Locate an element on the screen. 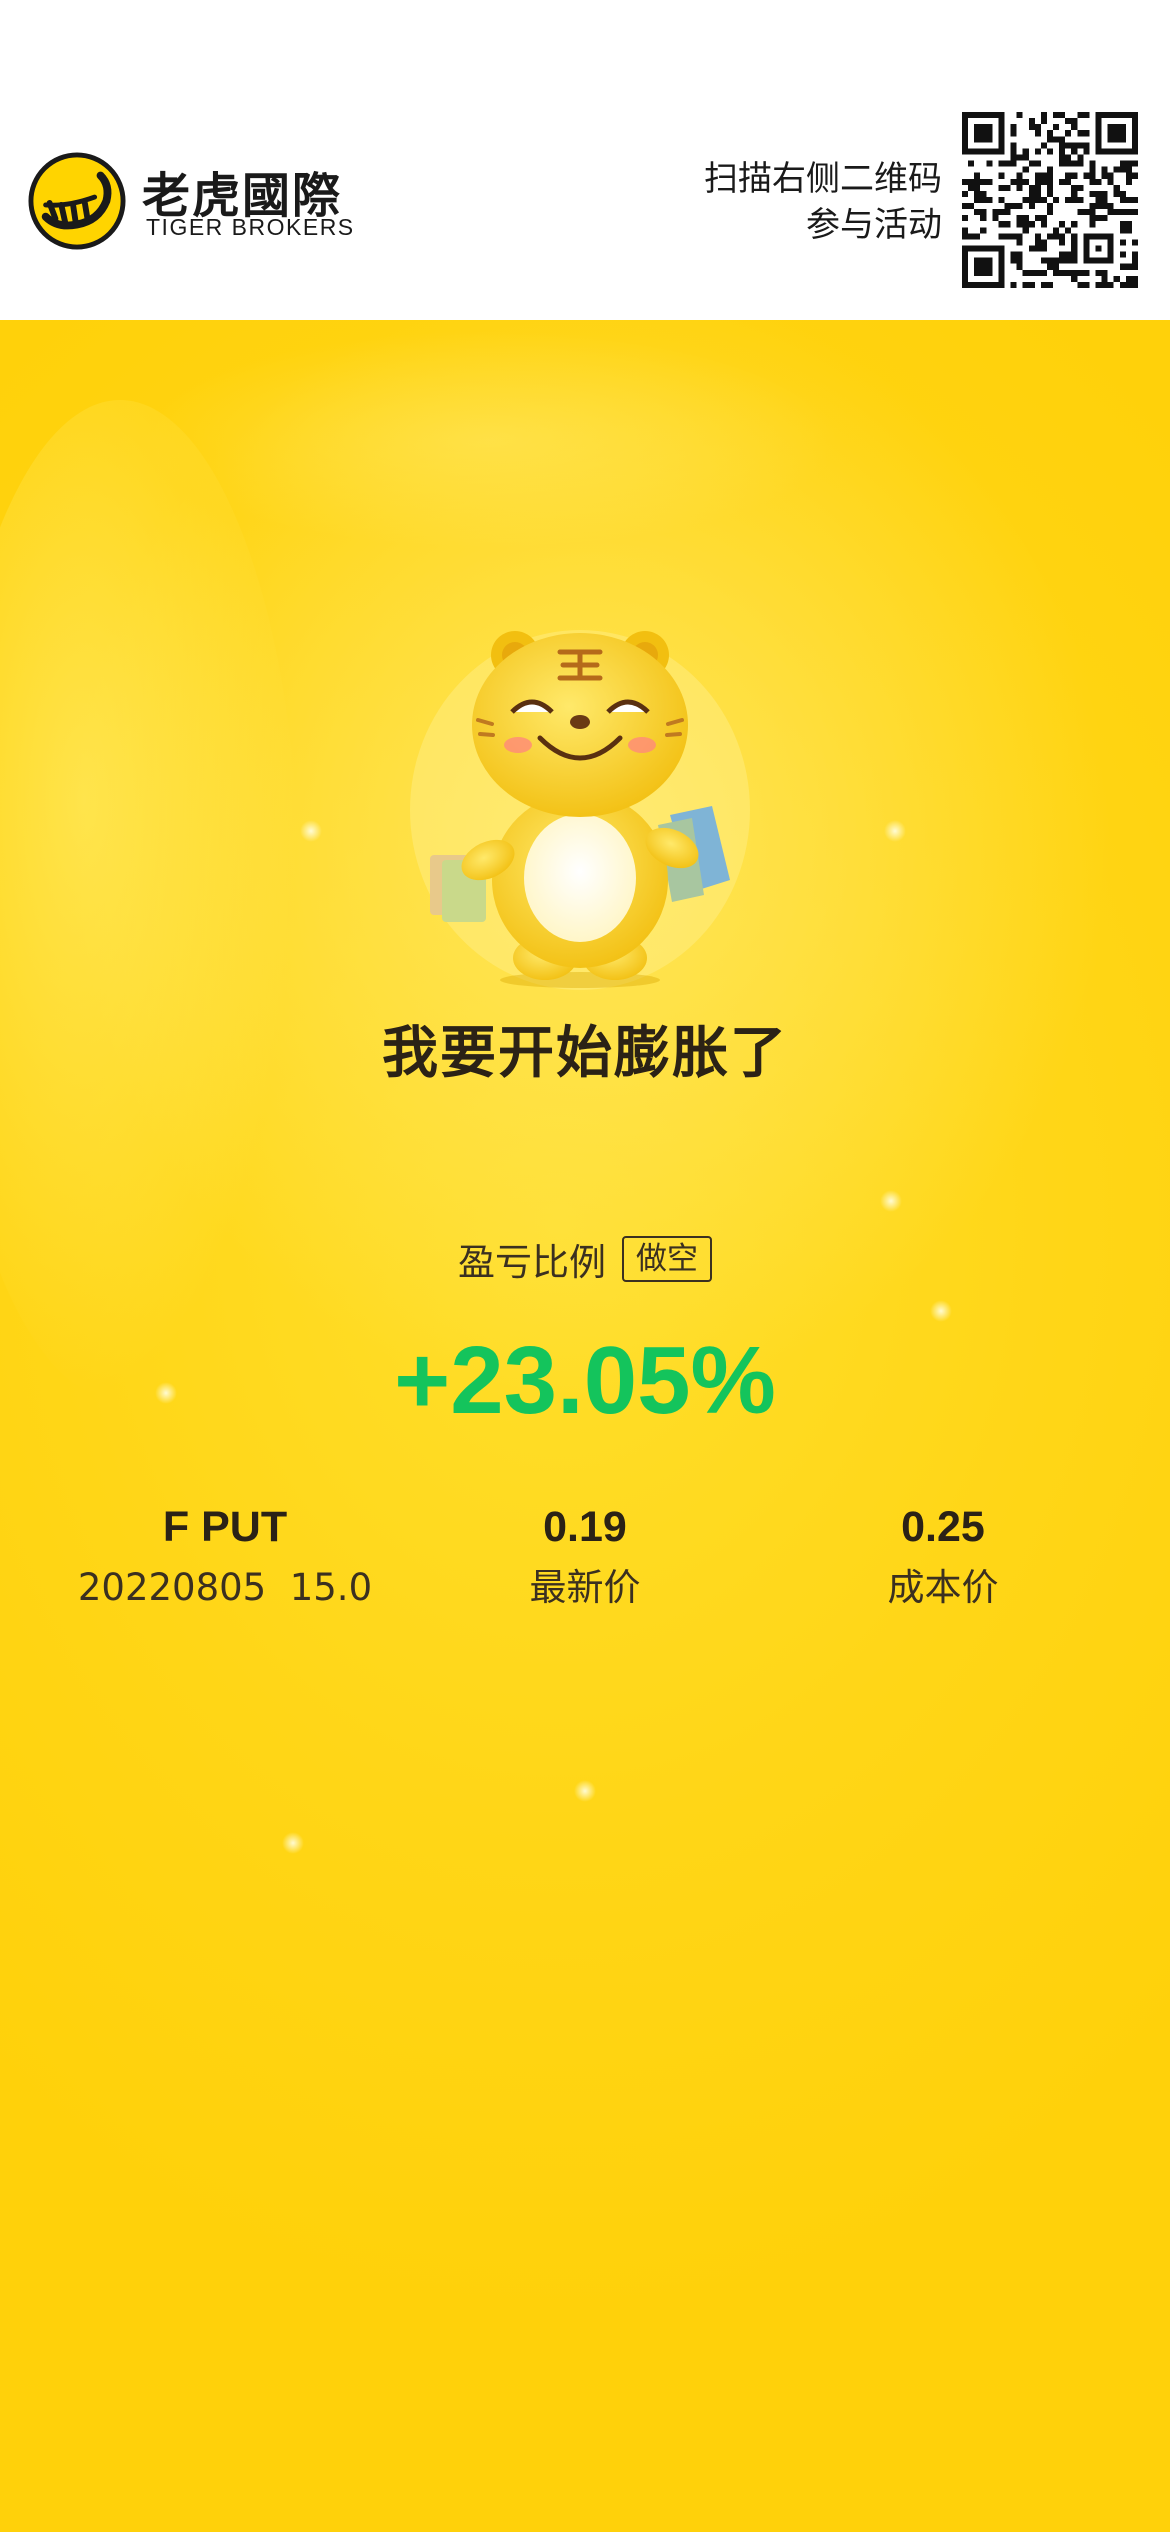  cost-price-label: 成本价 is located at coordinates (943, 1587).